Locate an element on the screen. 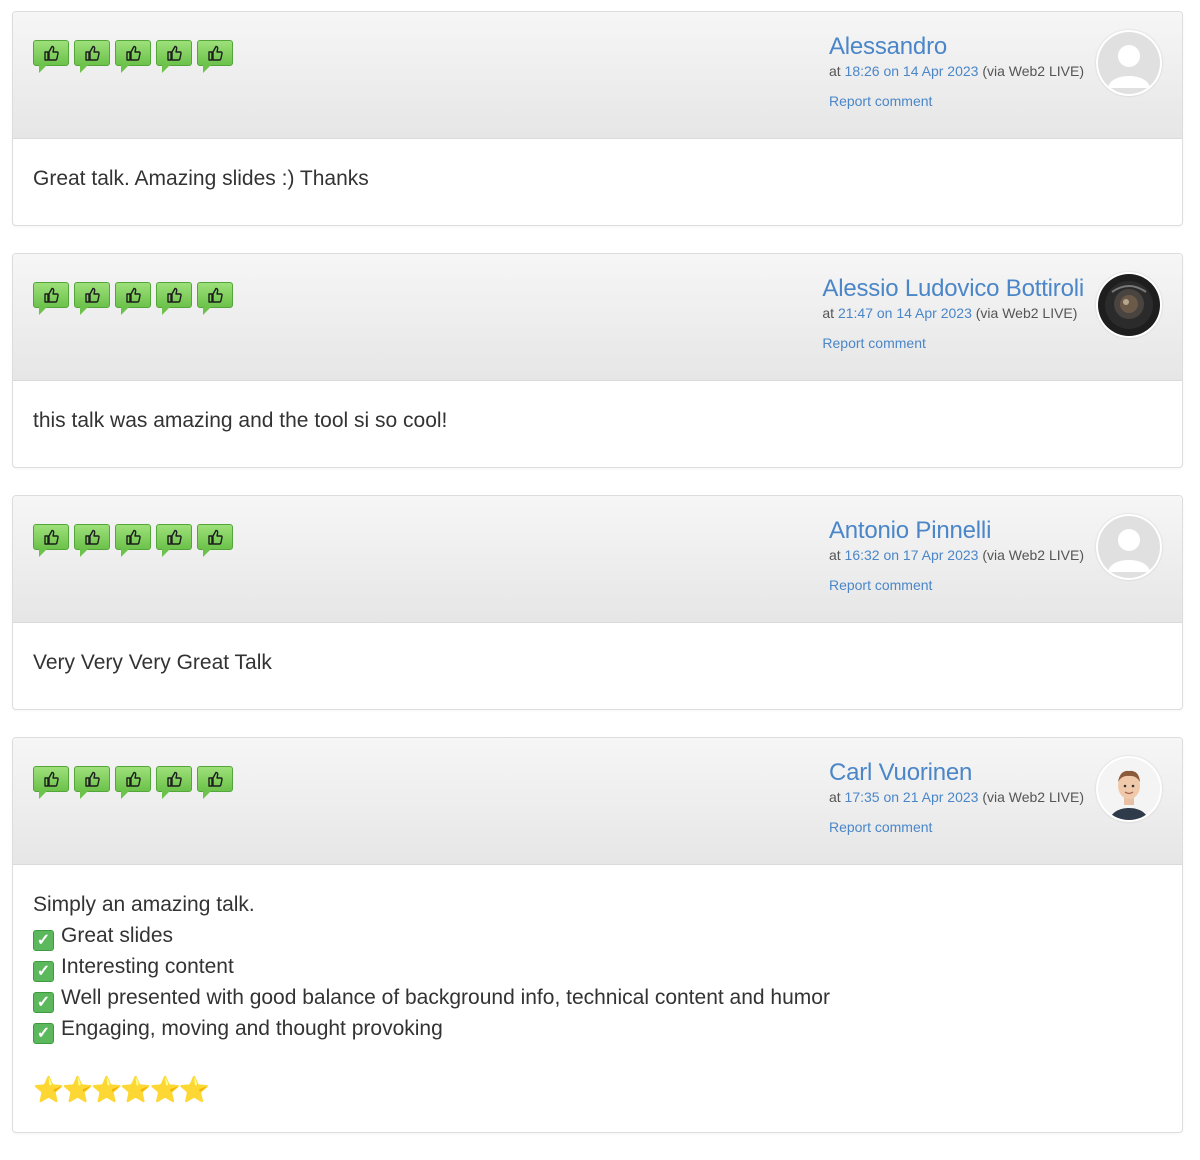  comment-body: Very Very Very Great Talk is located at coordinates (597, 666).